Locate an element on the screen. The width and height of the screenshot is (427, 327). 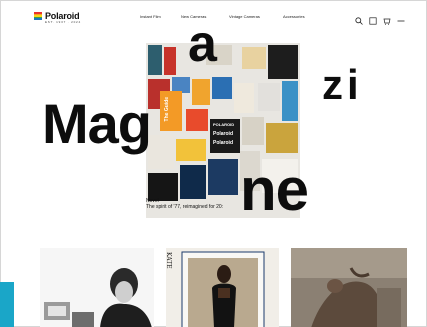
collage-brand-2: Polaroid is located at coordinates (223, 143).